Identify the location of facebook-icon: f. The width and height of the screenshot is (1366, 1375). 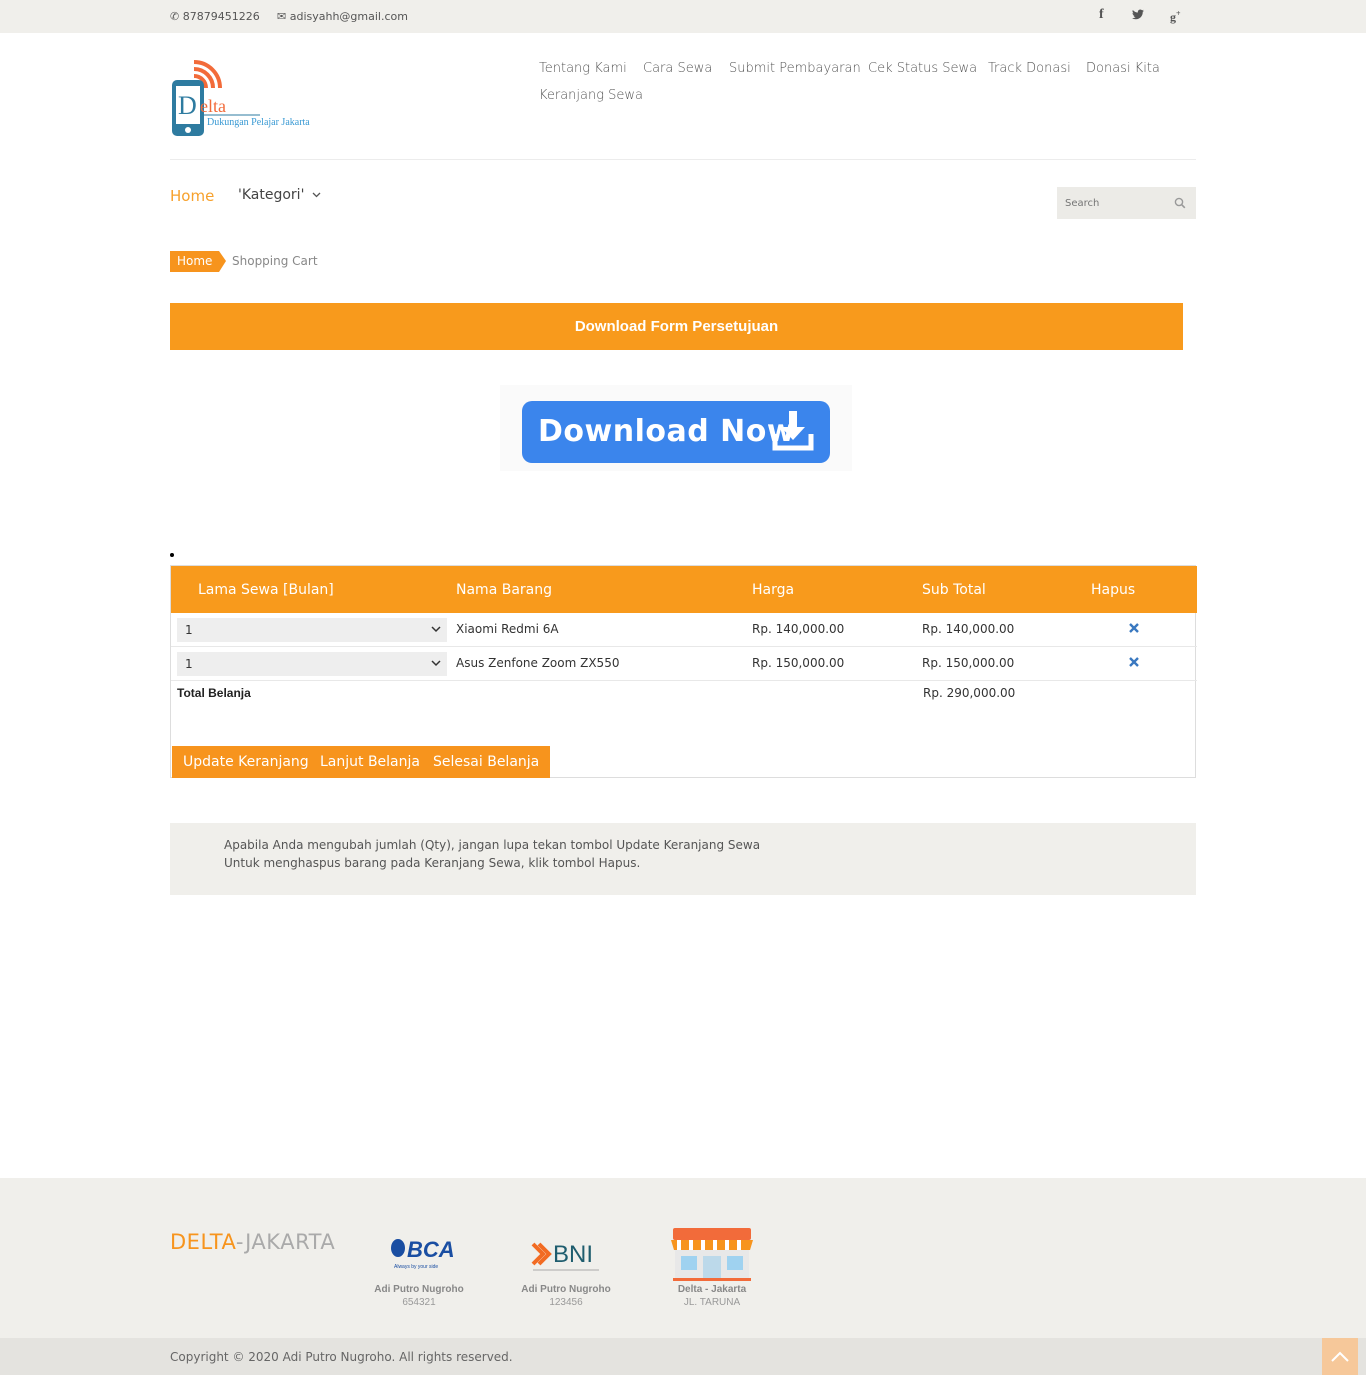
(1101, 15).